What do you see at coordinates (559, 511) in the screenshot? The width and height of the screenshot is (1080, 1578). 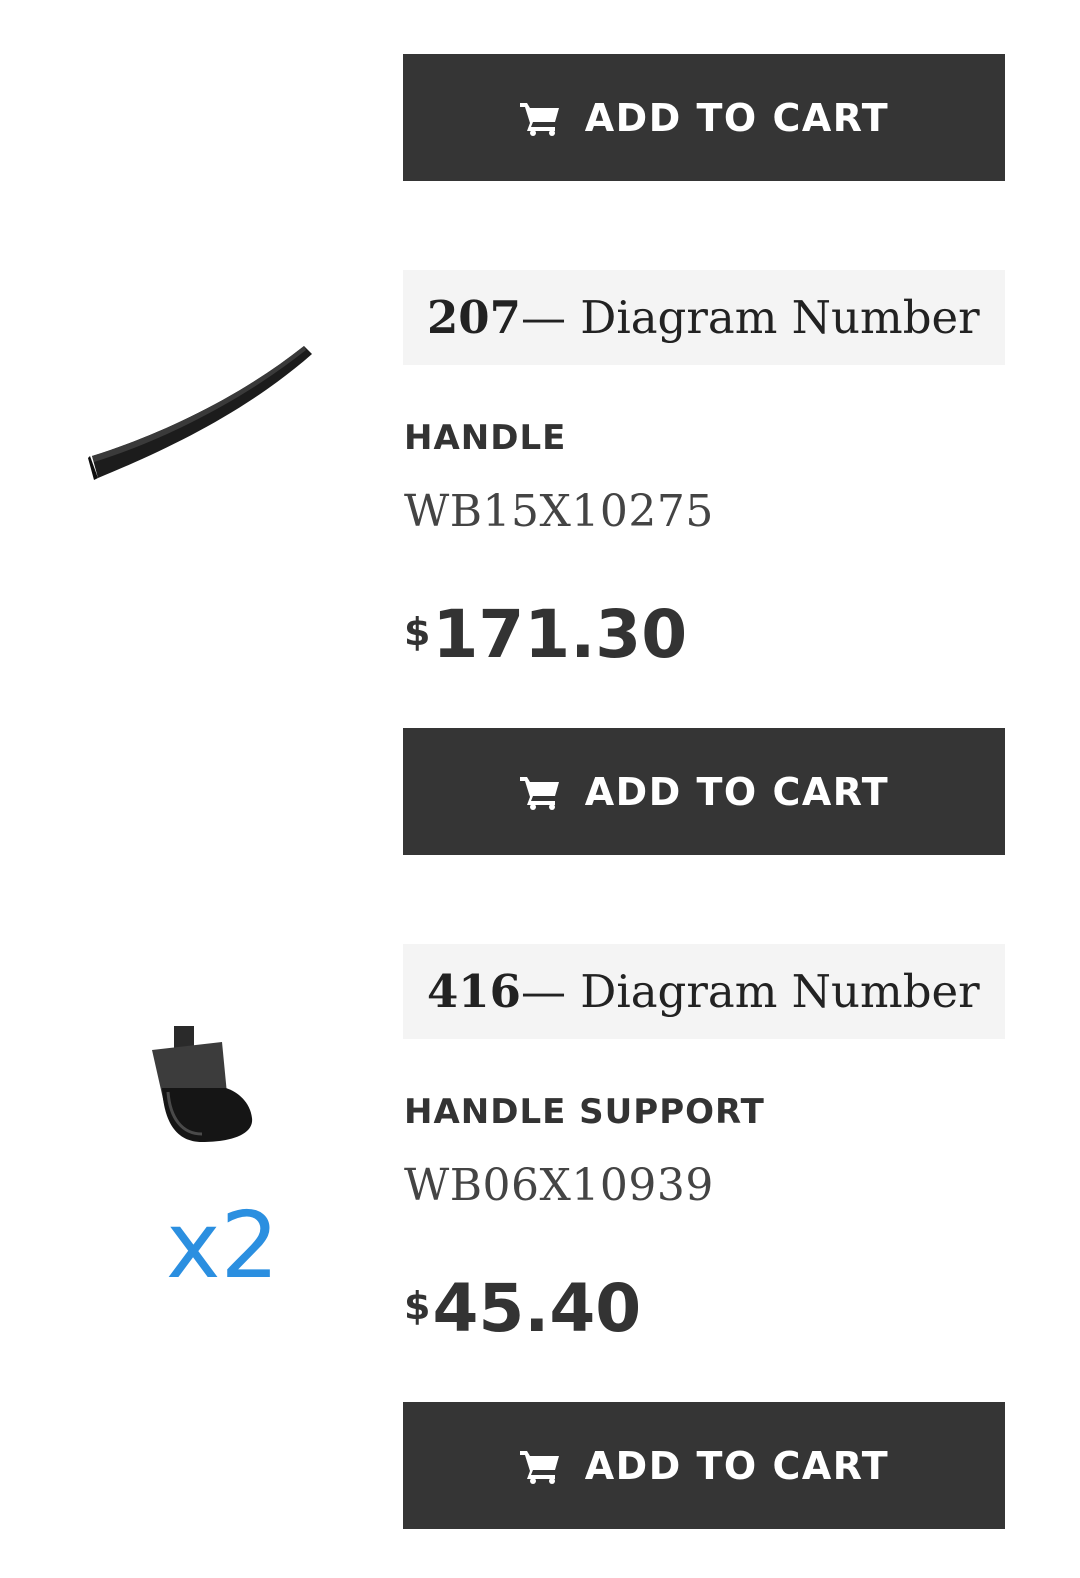 I see `part-number: WB15X10275` at bounding box center [559, 511].